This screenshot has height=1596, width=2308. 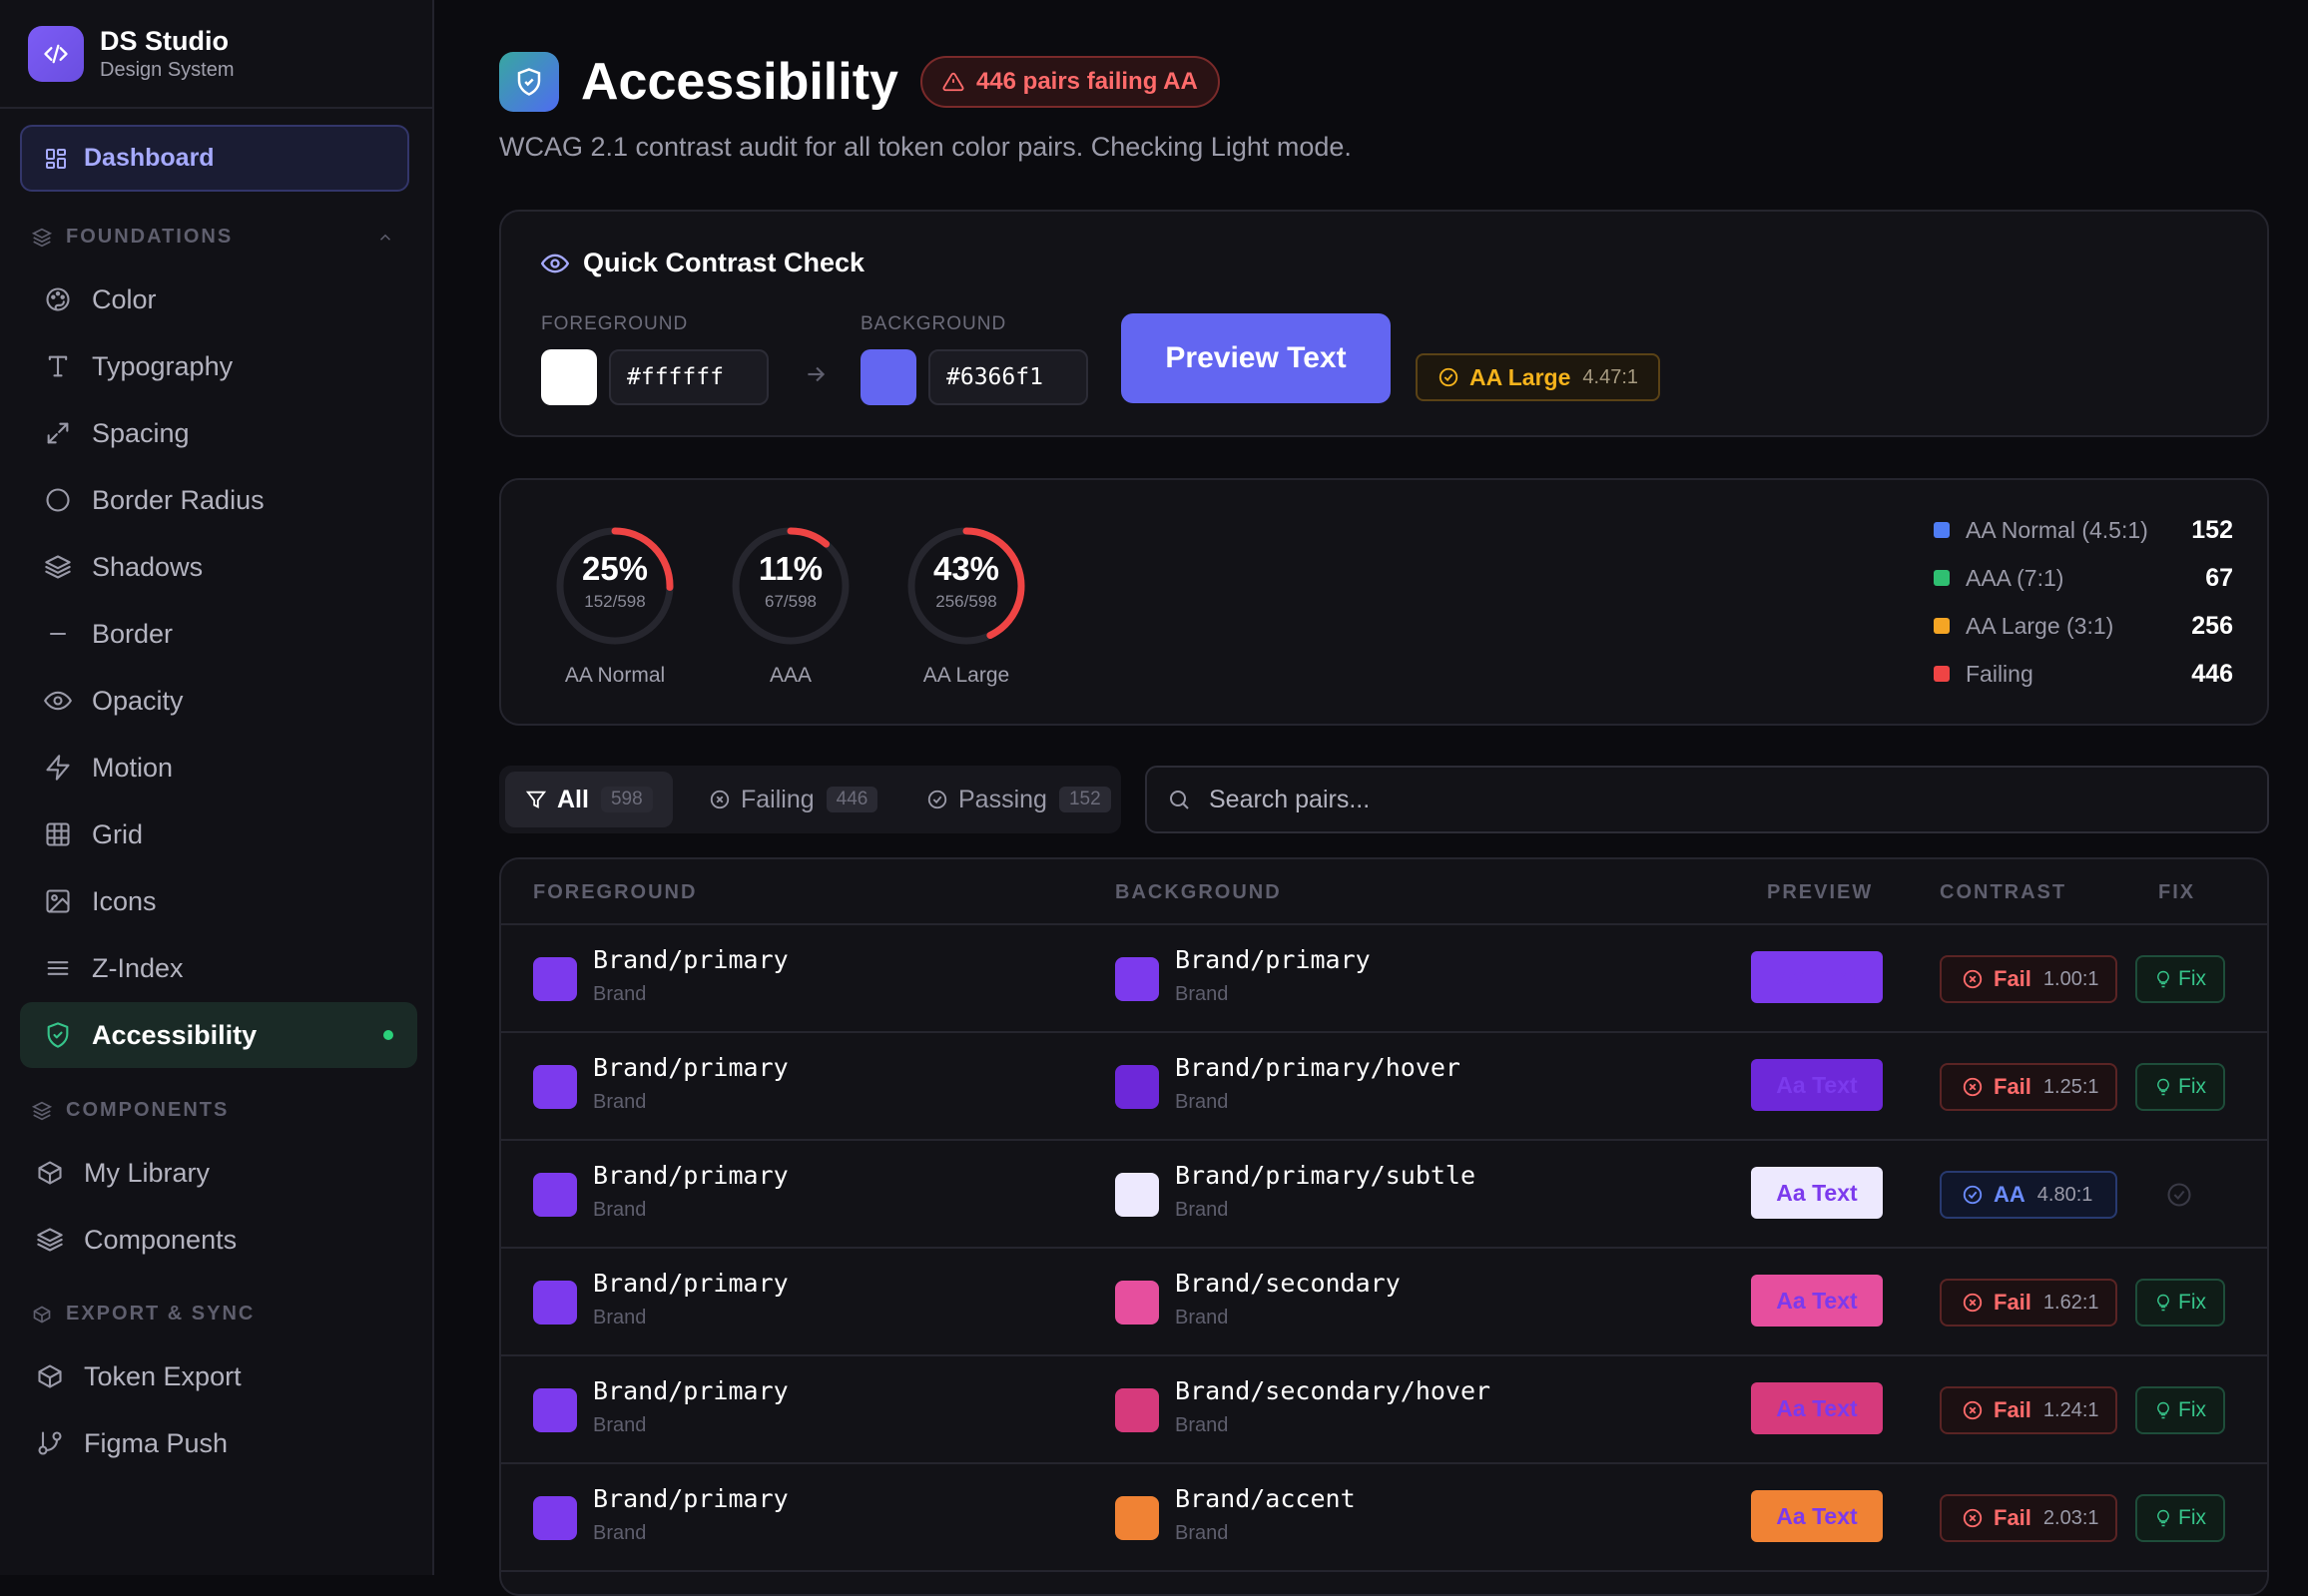 What do you see at coordinates (2057, 529) in the screenshot?
I see `legend-label: AA Normal (4.5:1)` at bounding box center [2057, 529].